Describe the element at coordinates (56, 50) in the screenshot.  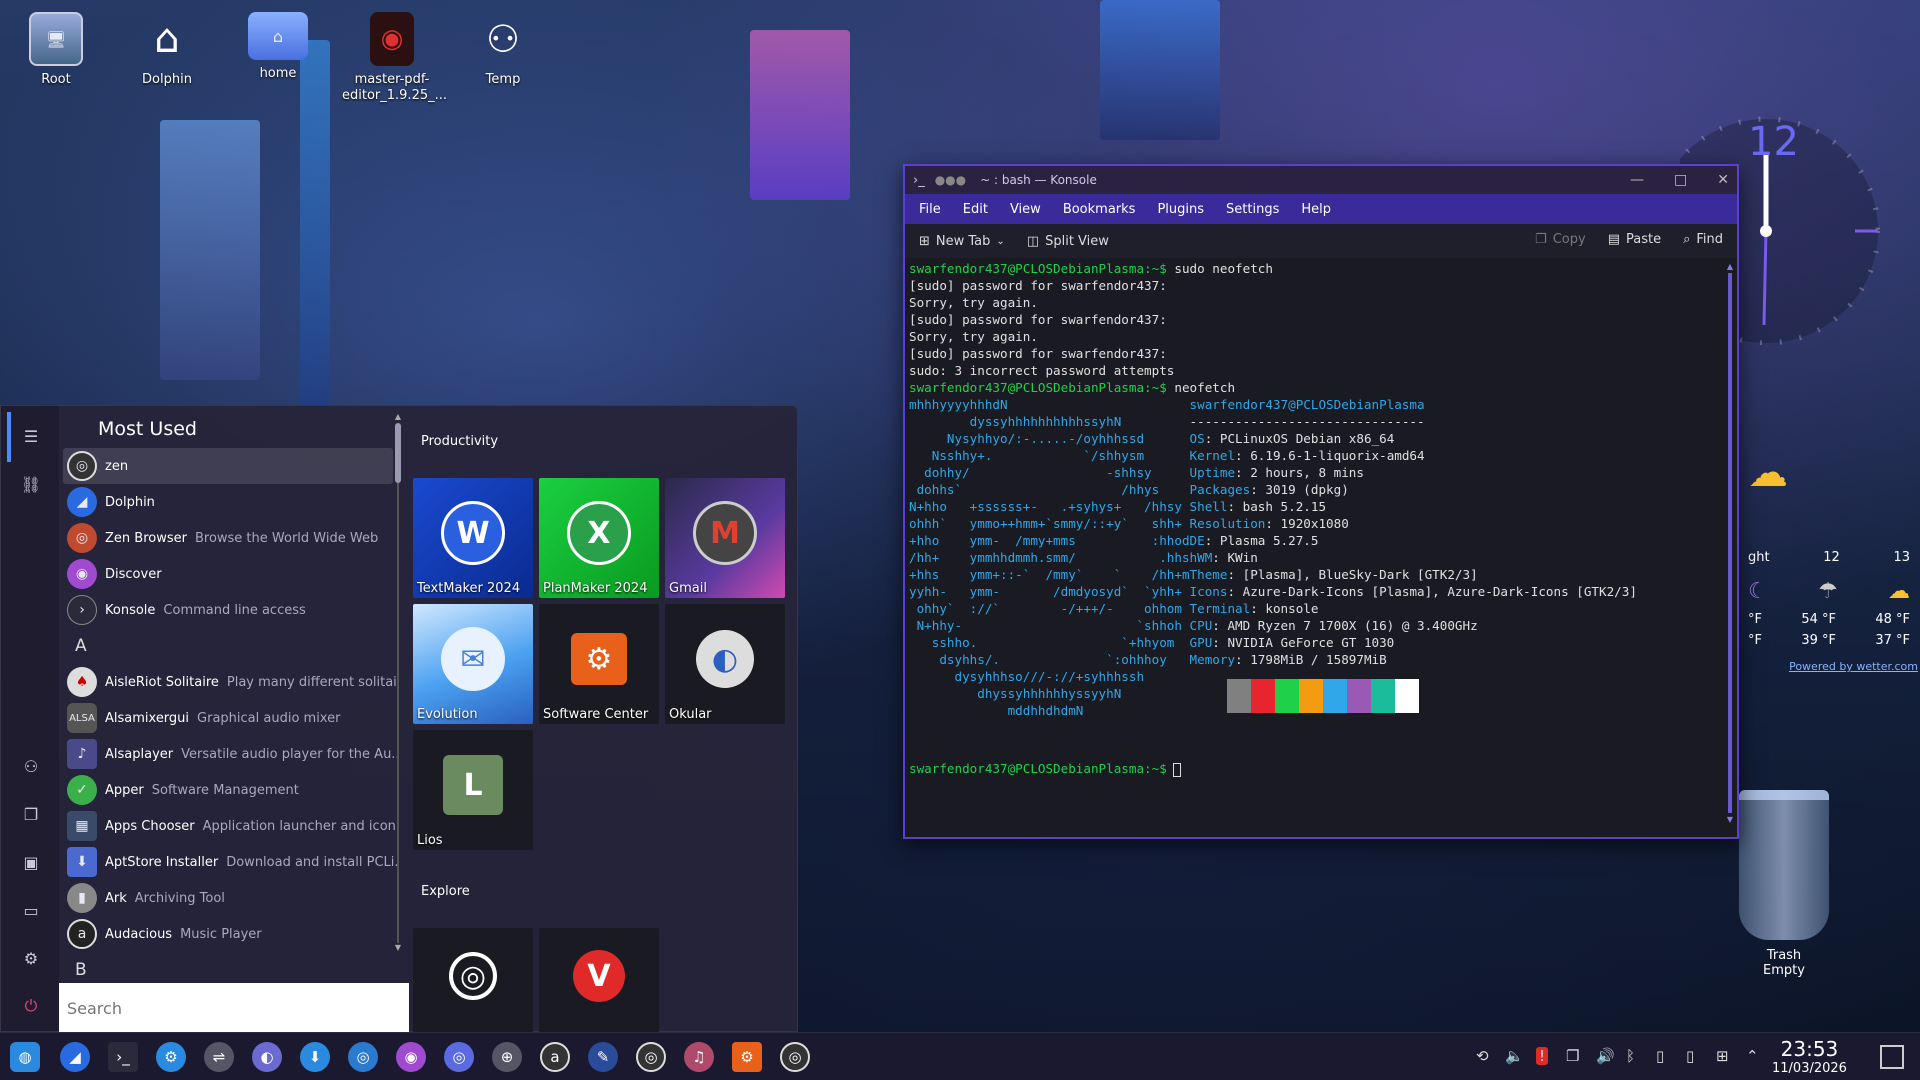
I see `desktop-icon-root: 🖥 Root` at that location.